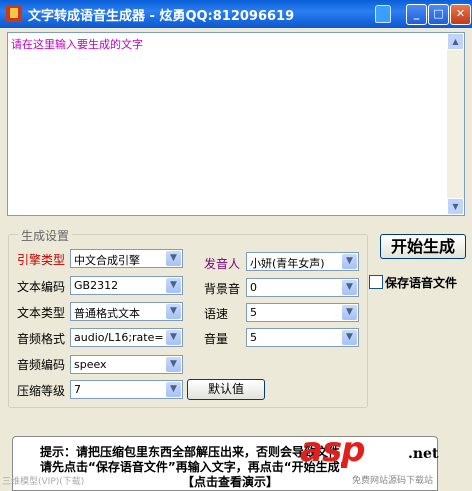  What do you see at coordinates (126, 364) in the screenshot?
I see `audio-codec-select: speex ▼` at bounding box center [126, 364].